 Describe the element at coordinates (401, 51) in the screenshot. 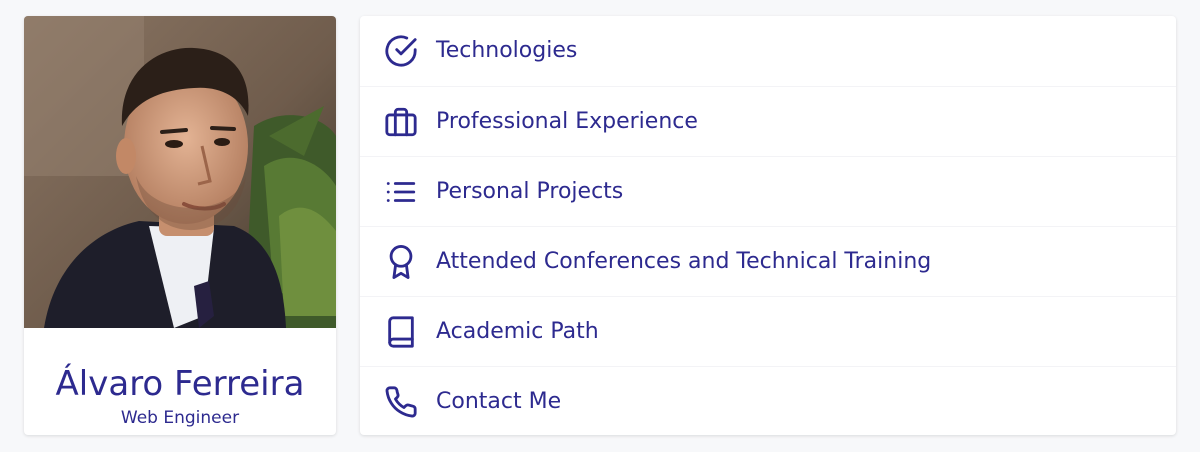

I see `check-circle-icon` at that location.